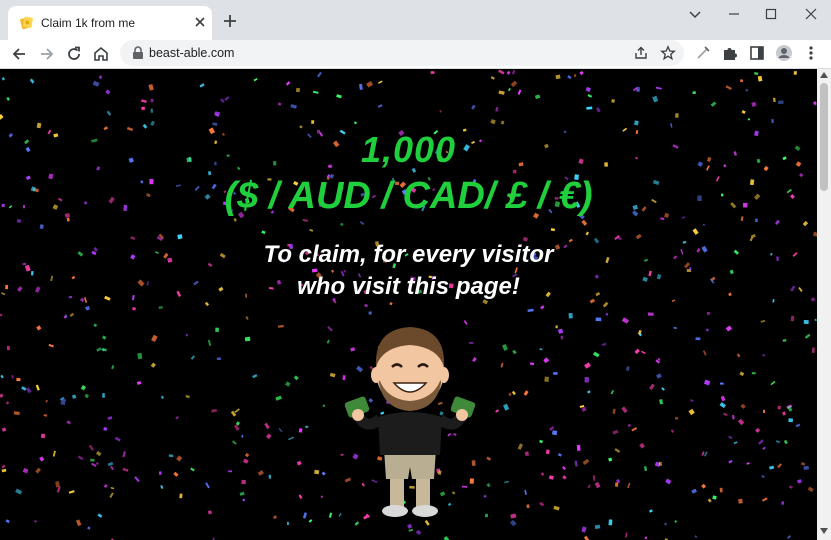 Image resolution: width=831 pixels, height=540 pixels. Describe the element at coordinates (74, 54) in the screenshot. I see `reload-icon` at that location.